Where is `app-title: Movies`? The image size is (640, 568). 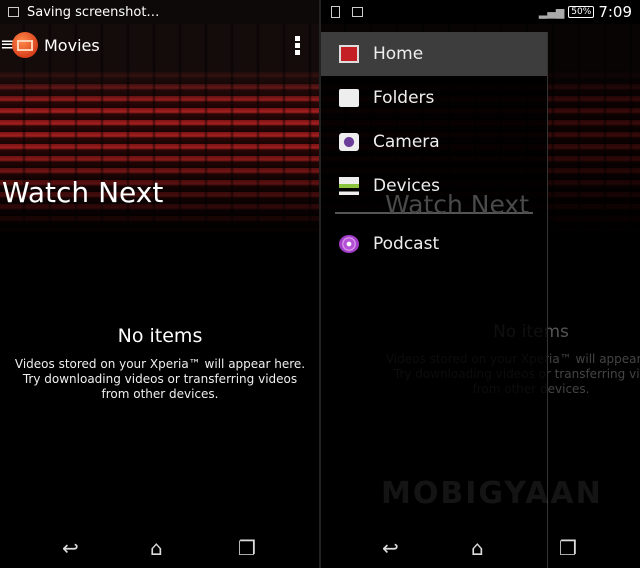 app-title: Movies is located at coordinates (72, 45).